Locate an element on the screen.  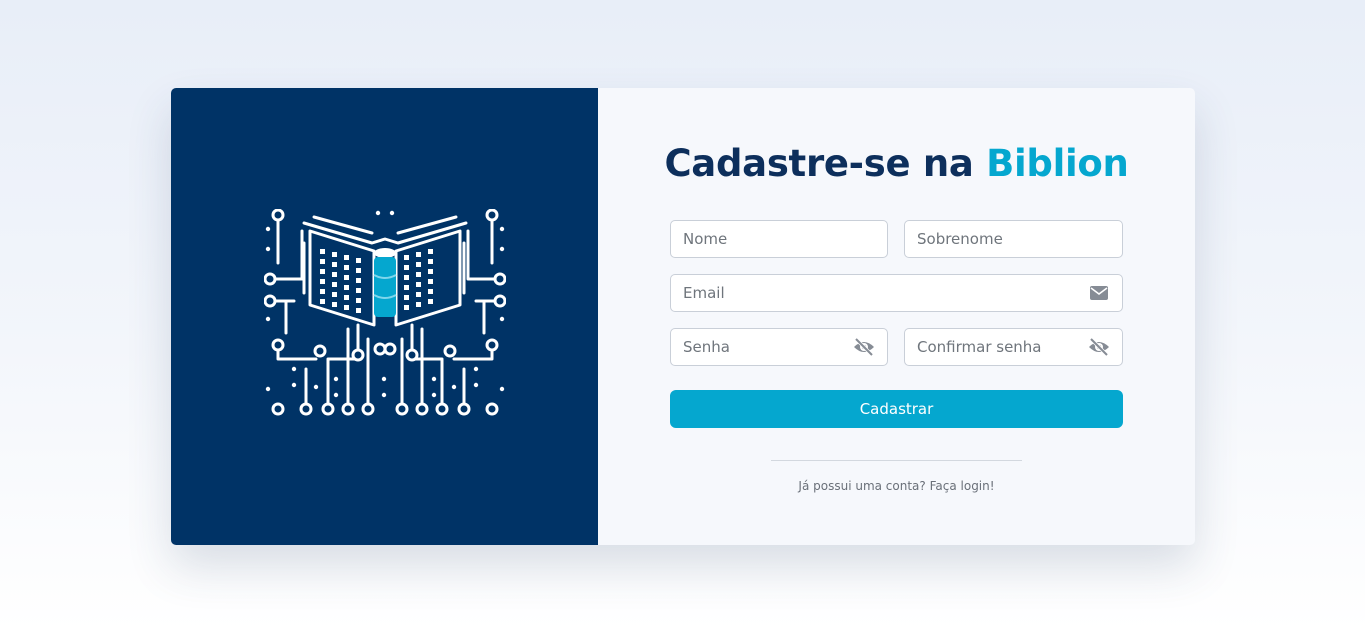
confirm-password-field is located at coordinates (1013, 347).